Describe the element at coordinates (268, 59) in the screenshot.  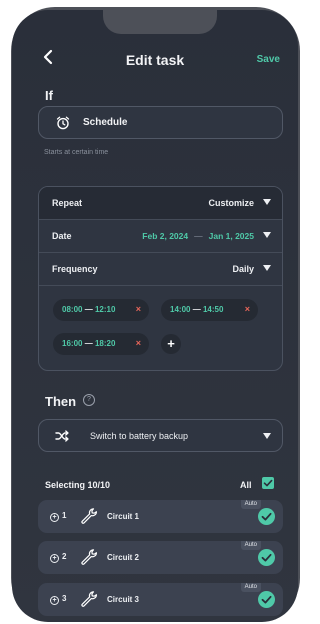
I see `save-button: Save` at that location.